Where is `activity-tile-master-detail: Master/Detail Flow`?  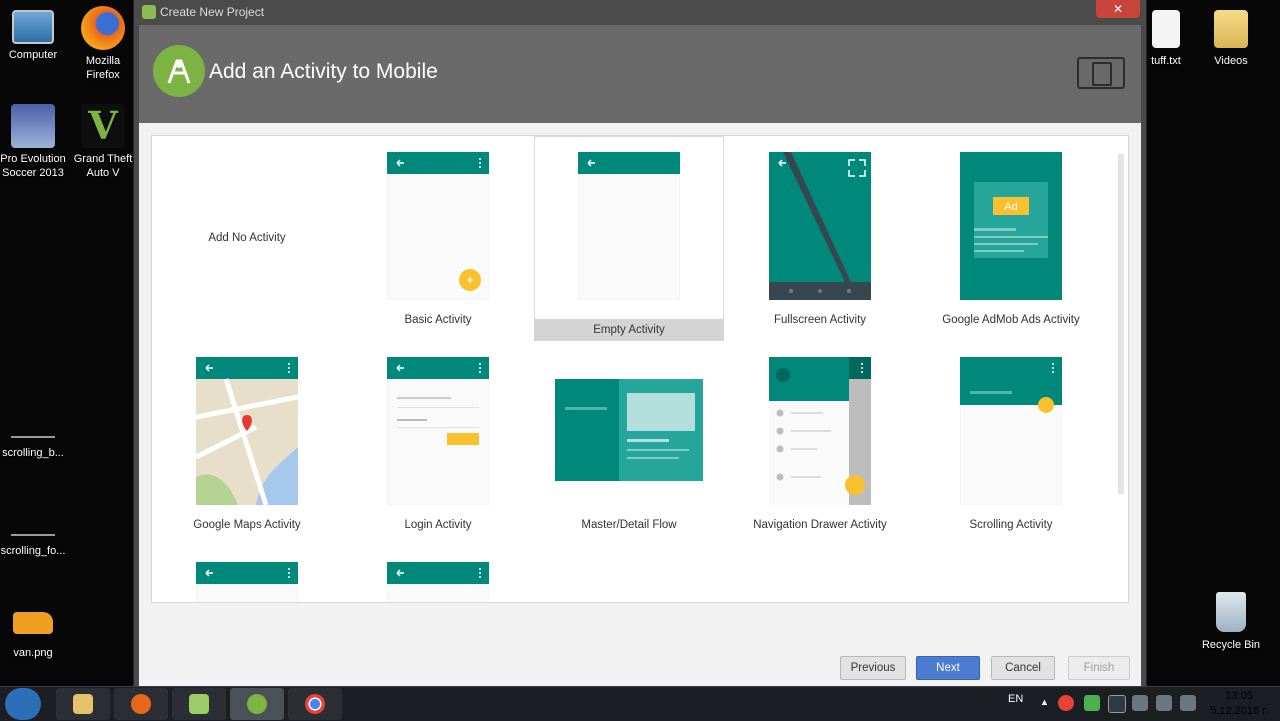
activity-tile-master-detail: Master/Detail Flow is located at coordinates (629, 443).